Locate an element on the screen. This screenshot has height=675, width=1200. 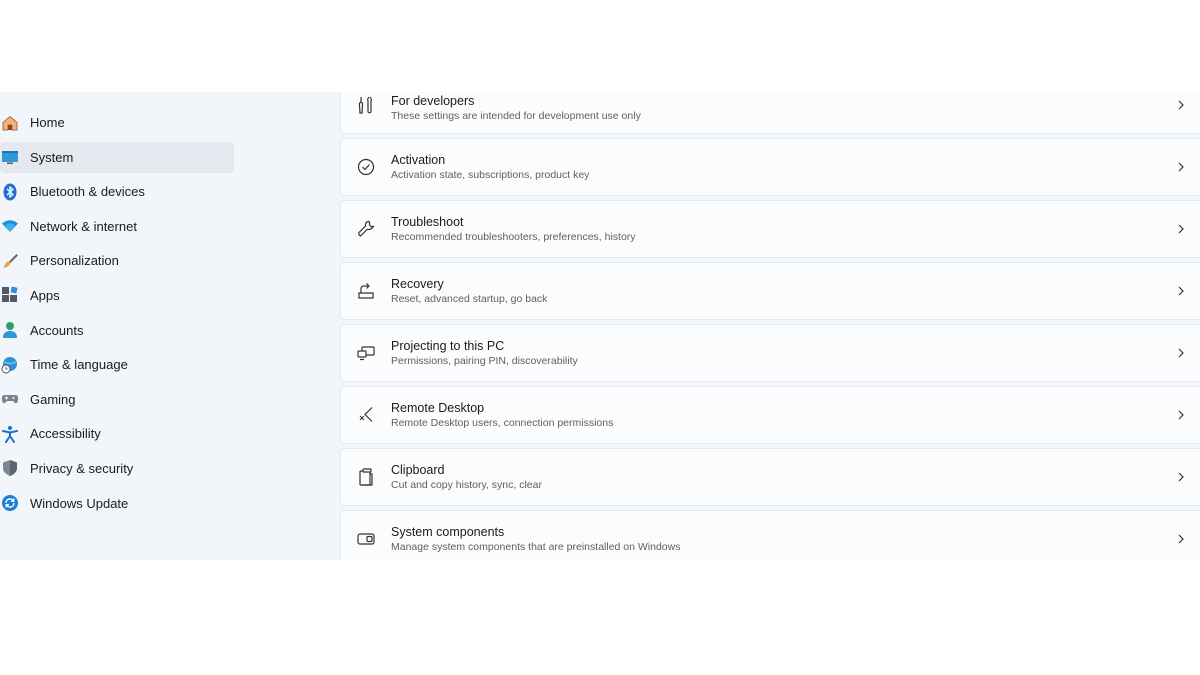
wrench-icon is located at coordinates (366, 229).